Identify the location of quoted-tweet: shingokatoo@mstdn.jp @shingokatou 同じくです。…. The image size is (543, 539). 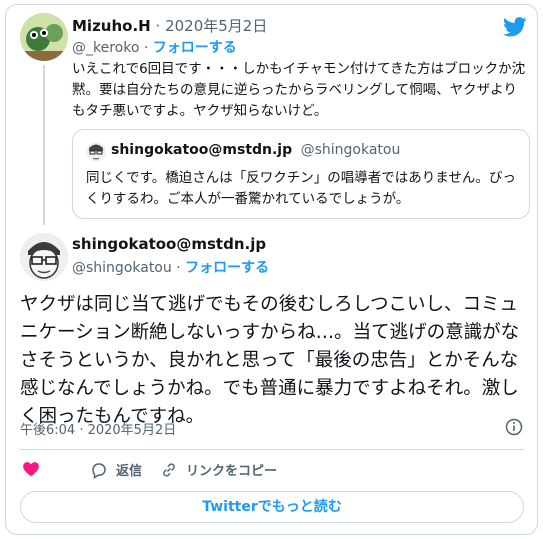
(301, 174).